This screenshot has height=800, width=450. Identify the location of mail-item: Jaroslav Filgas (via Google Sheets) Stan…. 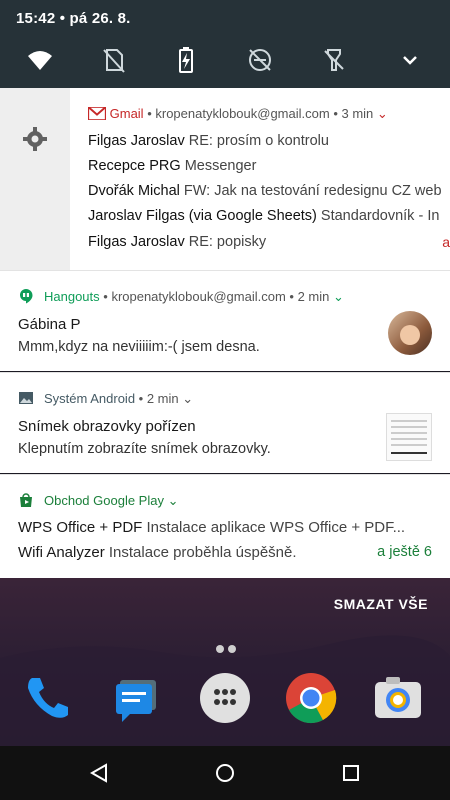
(263, 216).